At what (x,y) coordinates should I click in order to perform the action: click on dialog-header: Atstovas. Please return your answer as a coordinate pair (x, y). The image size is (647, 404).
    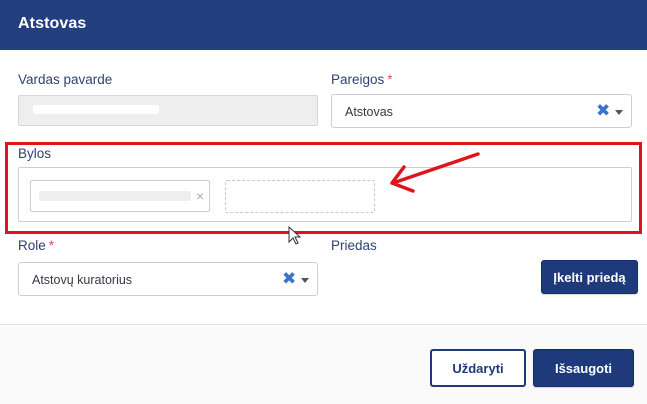
    Looking at the image, I should click on (323, 25).